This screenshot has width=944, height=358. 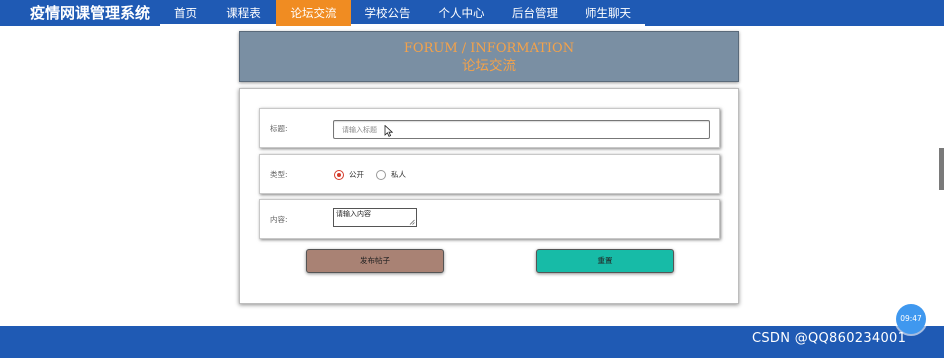 What do you see at coordinates (521, 129) in the screenshot?
I see `title-input: 请输入标题` at bounding box center [521, 129].